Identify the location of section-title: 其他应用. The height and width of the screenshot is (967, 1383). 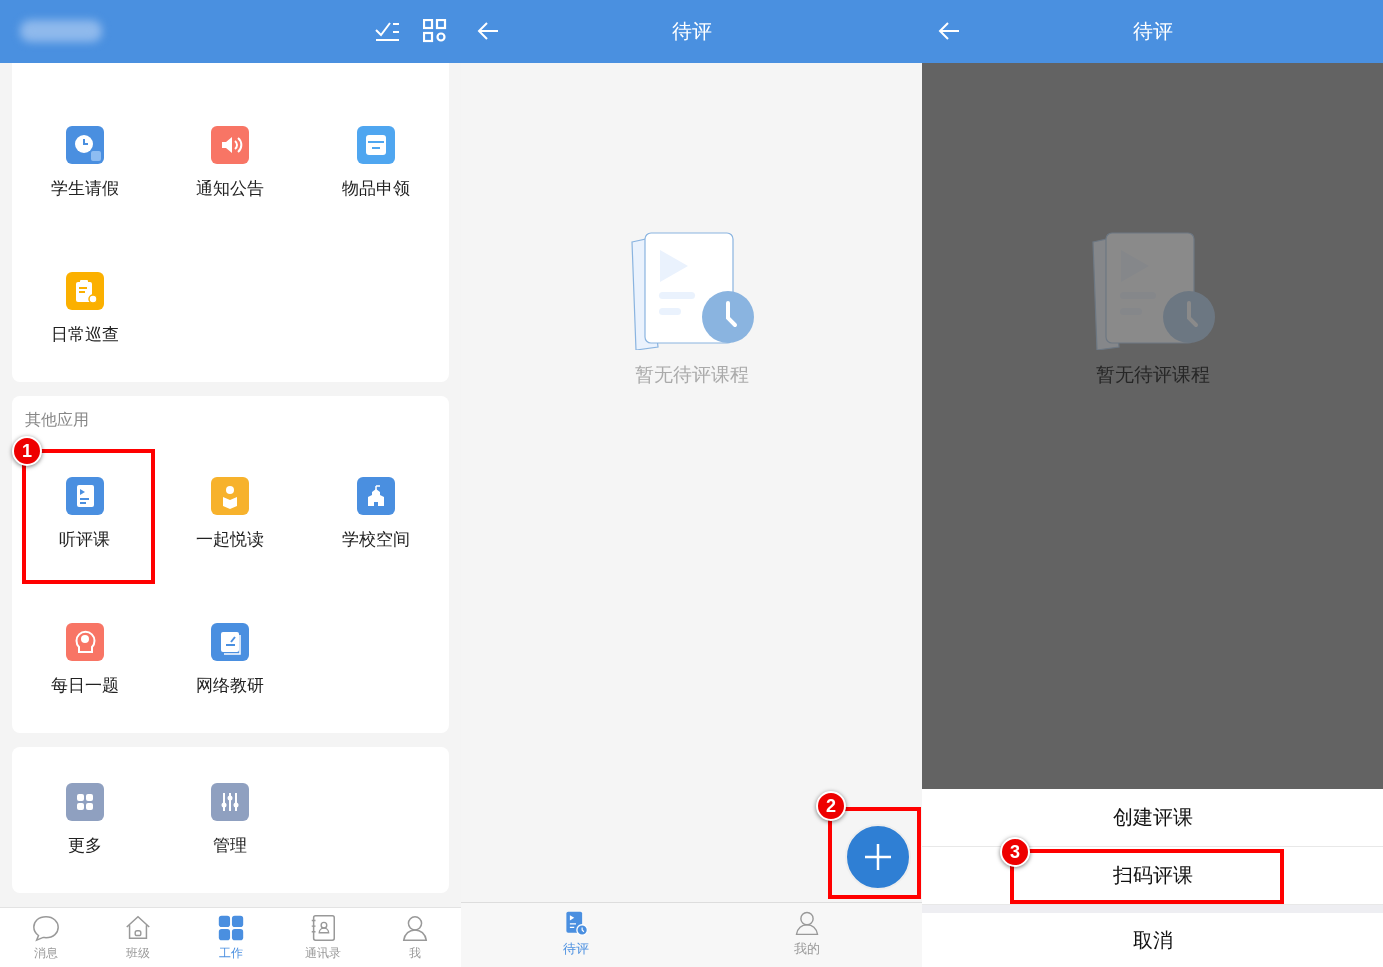
(57, 420).